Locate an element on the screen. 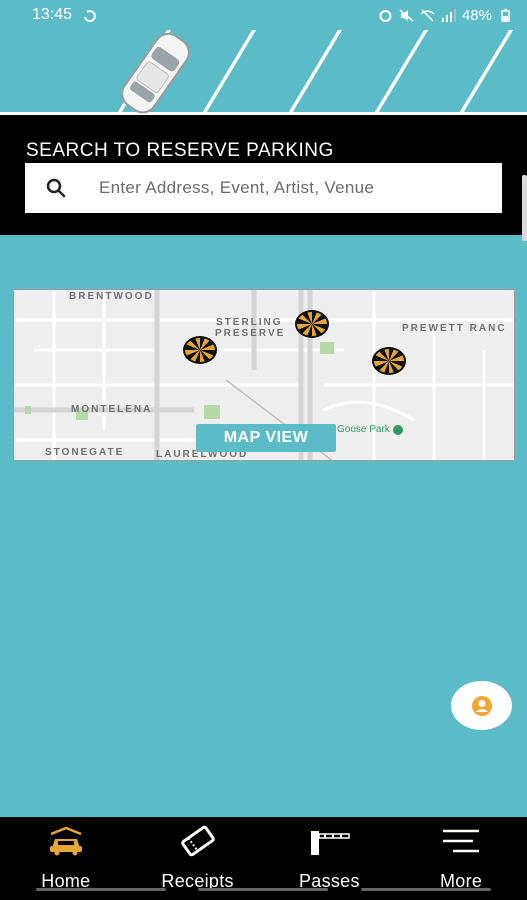 The width and height of the screenshot is (527, 900). poi-label: Goose Park is located at coordinates (370, 429).